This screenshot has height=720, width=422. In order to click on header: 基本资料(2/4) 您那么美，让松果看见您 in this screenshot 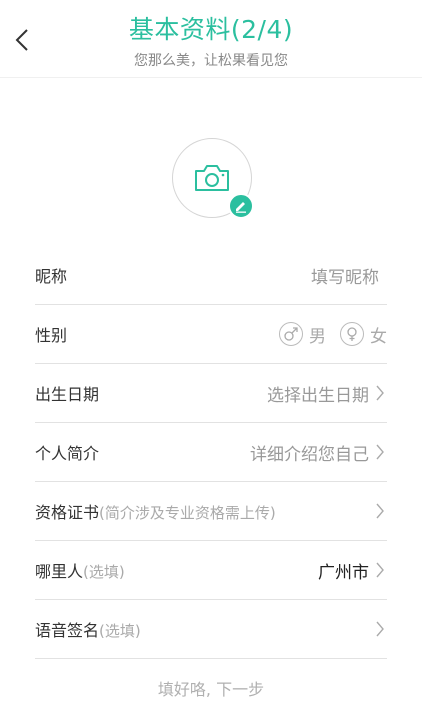, I will do `click(211, 39)`.